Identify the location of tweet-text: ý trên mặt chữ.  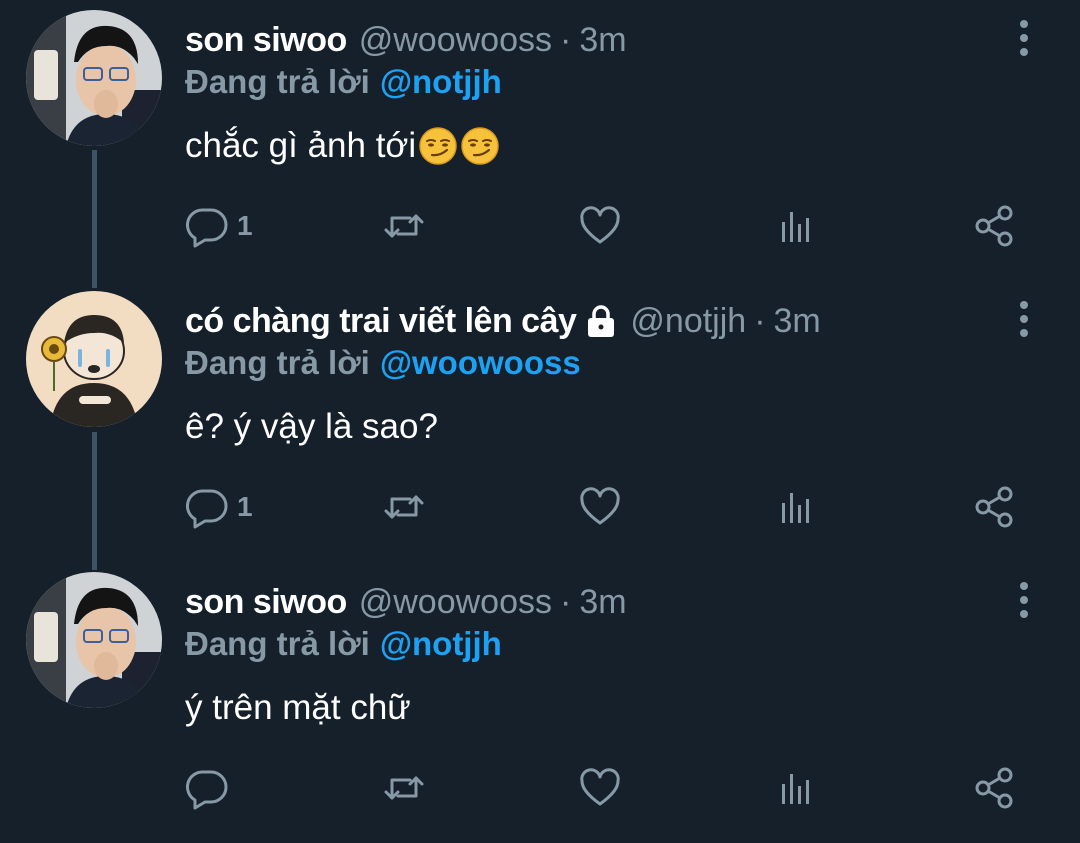
(298, 708).